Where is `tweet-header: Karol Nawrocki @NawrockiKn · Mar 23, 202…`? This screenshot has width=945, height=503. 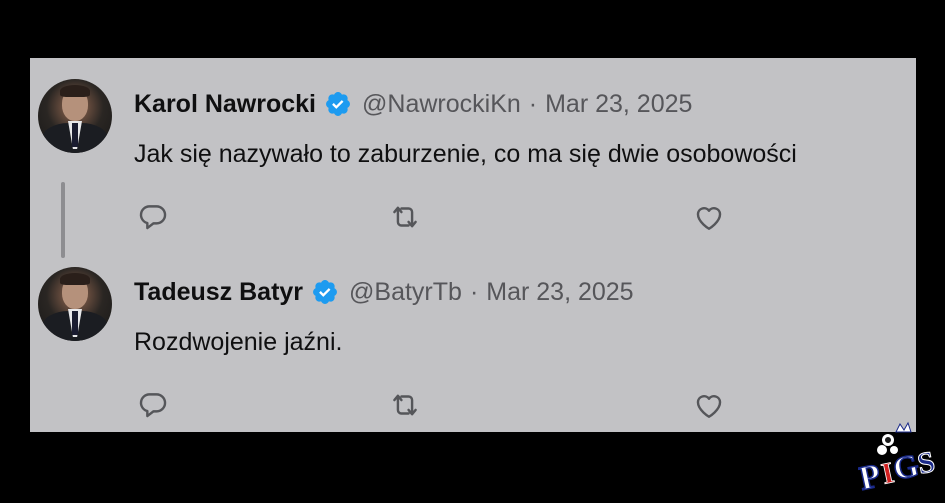
tweet-header: Karol Nawrocki @NawrockiKn · Mar 23, 202… is located at coordinates (413, 104).